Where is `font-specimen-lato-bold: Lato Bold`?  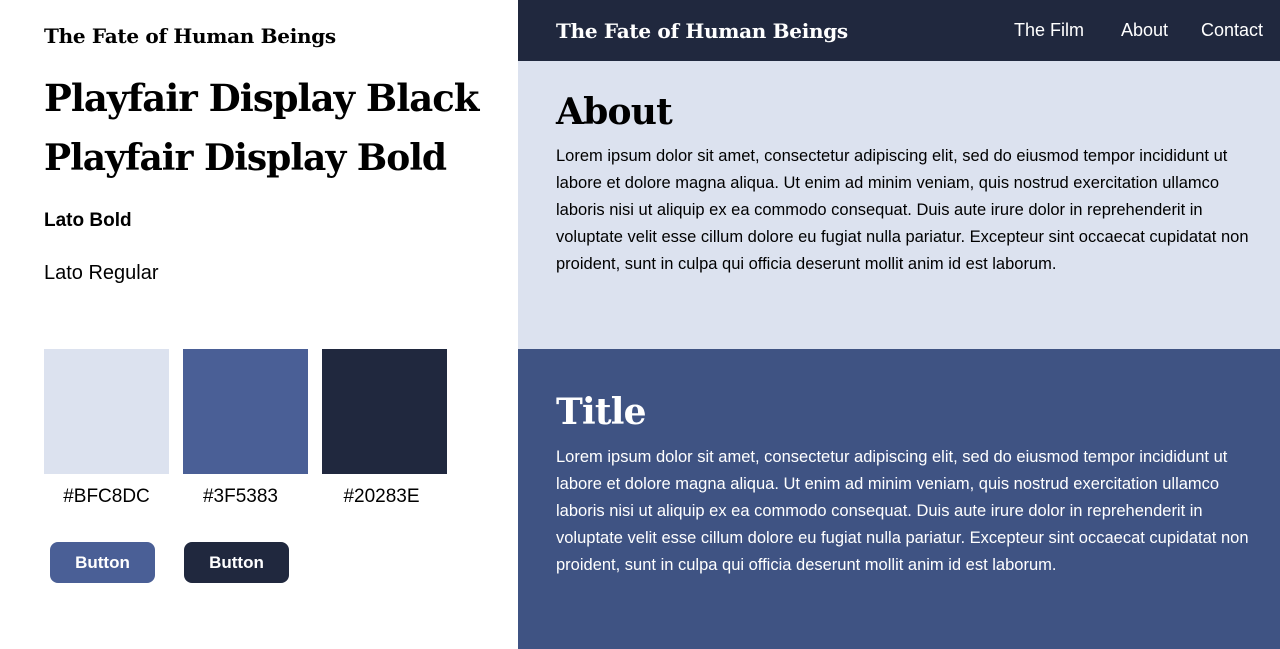 font-specimen-lato-bold: Lato Bold is located at coordinates (88, 220).